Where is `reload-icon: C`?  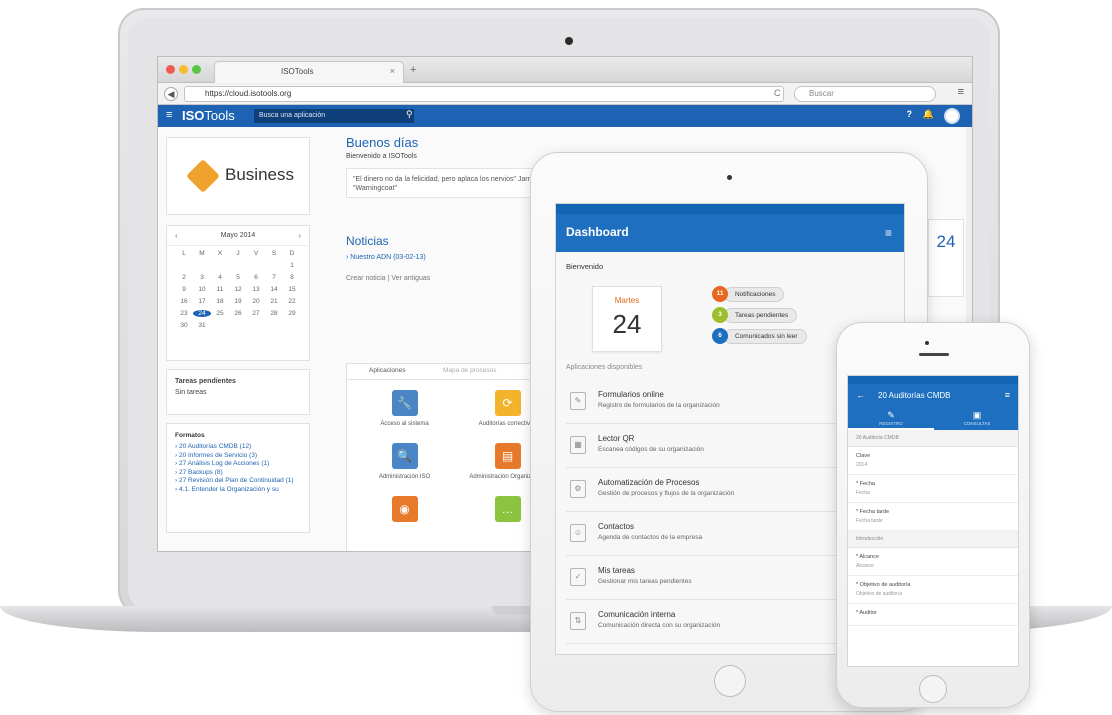 reload-icon: C is located at coordinates (777, 93).